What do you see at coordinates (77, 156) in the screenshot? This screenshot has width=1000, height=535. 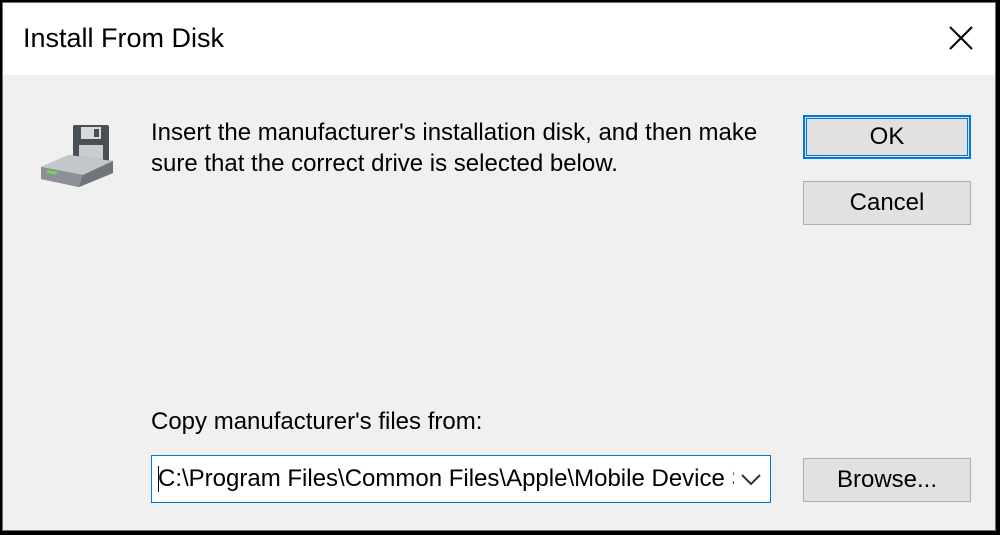 I see `floppy-disk-drive-icon` at bounding box center [77, 156].